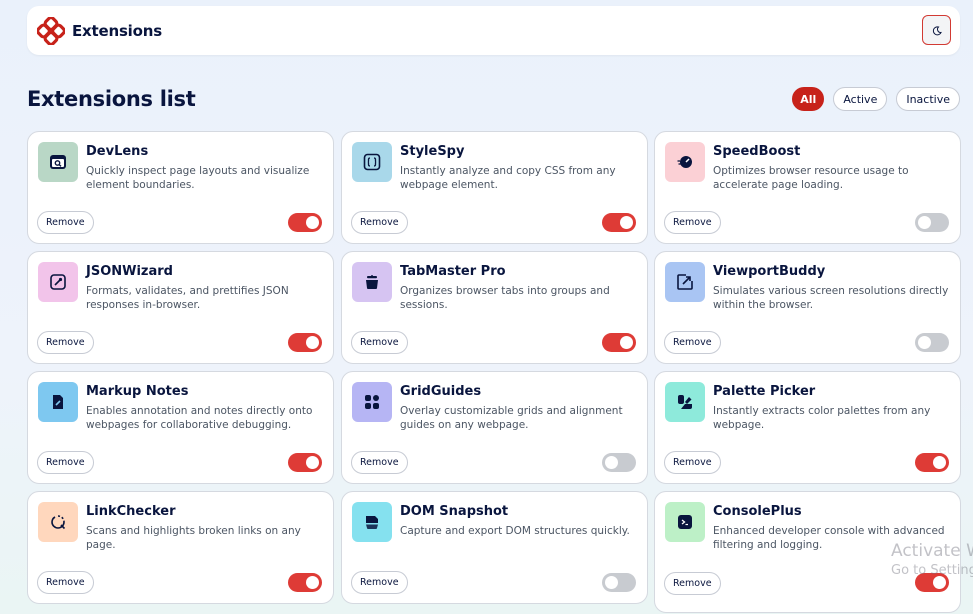 This screenshot has width=973, height=614. Describe the element at coordinates (685, 402) in the screenshot. I see `palette-icon` at that location.